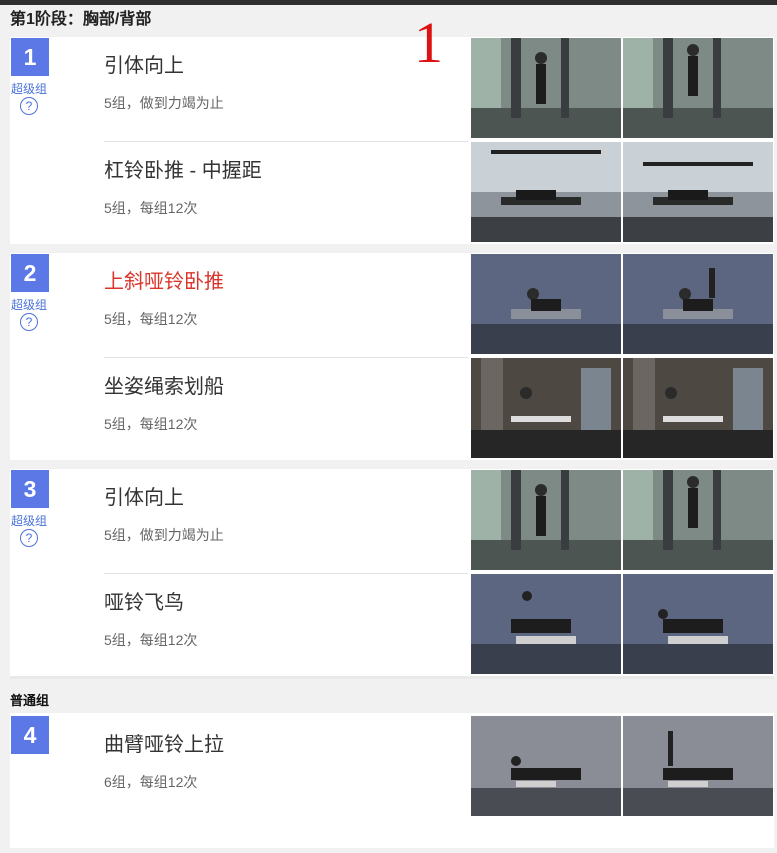 The image size is (777, 853). Describe the element at coordinates (30, 489) in the screenshot. I see `group-number-badge: 3` at that location.